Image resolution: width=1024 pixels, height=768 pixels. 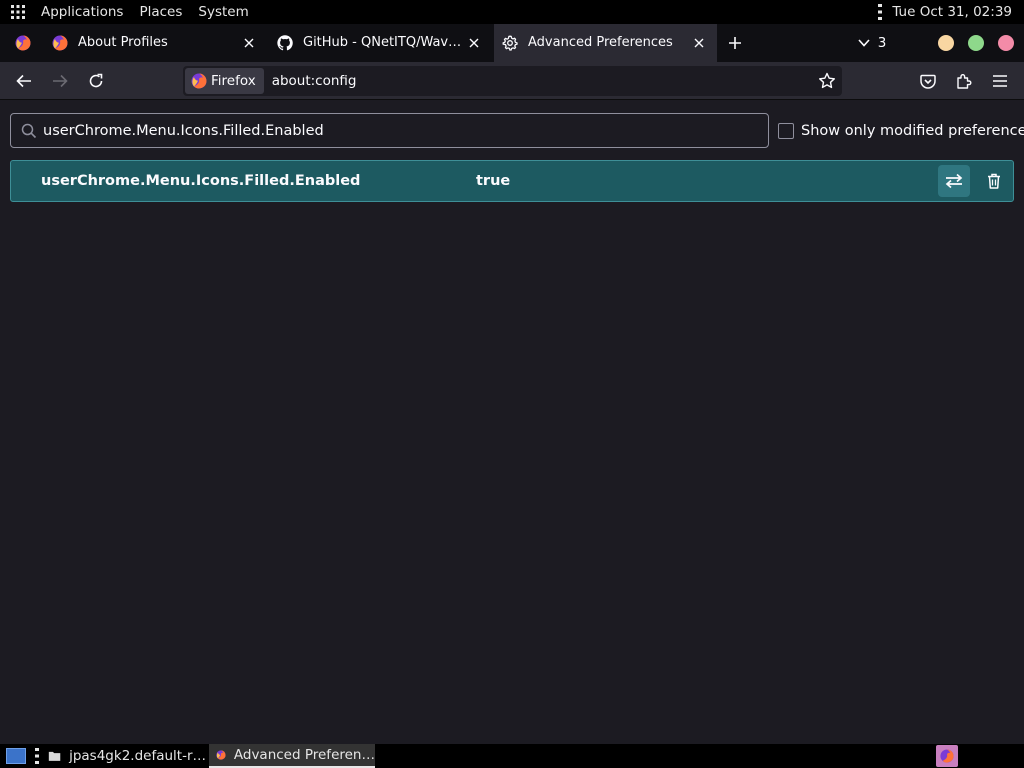 I want to click on puzzle-icon, so click(x=964, y=81).